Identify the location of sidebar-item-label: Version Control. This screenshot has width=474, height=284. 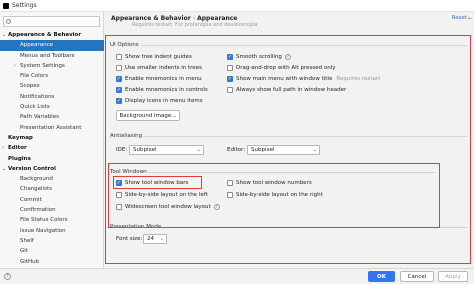
(32, 168).